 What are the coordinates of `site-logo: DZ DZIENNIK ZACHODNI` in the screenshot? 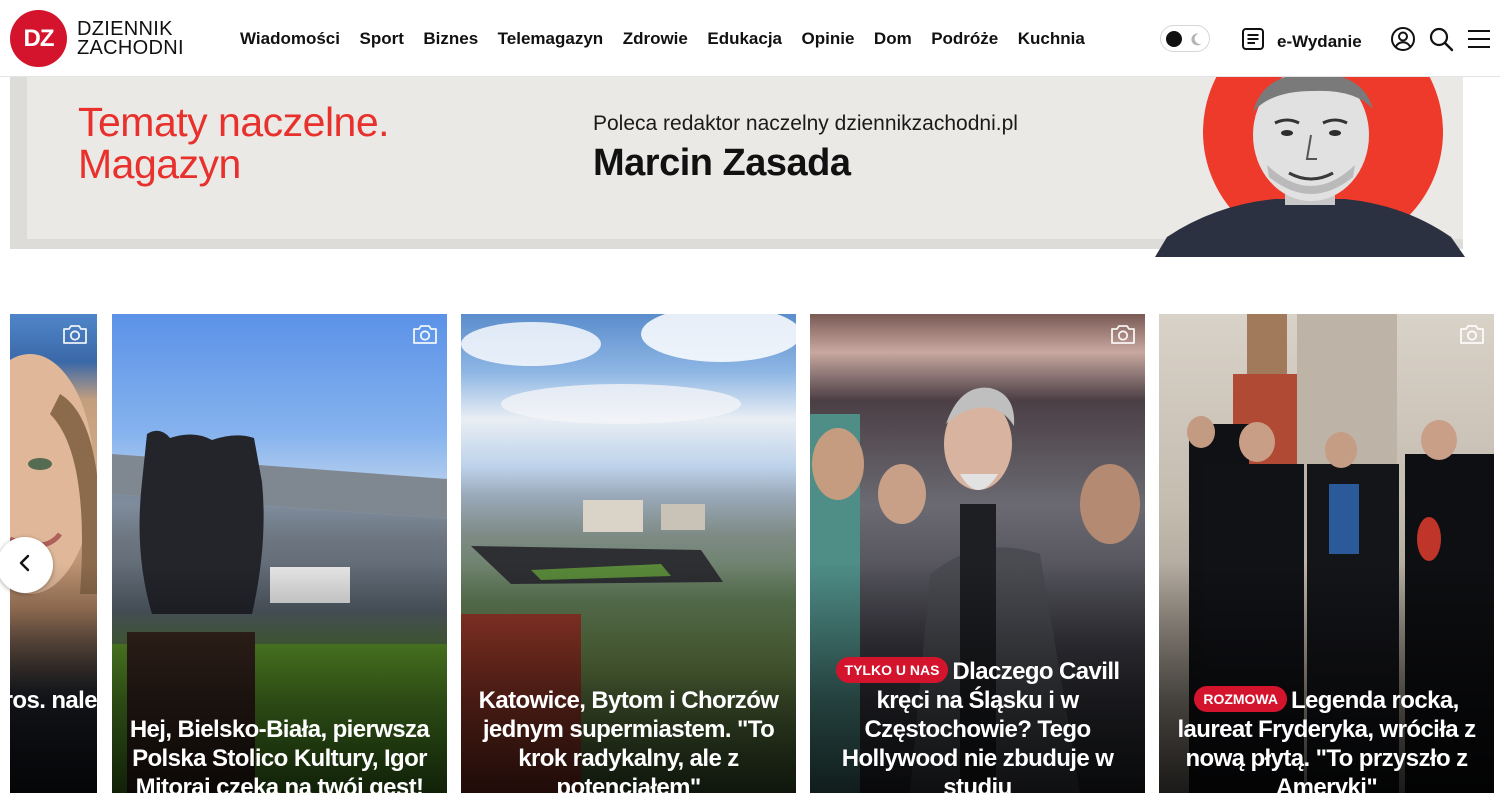 It's located at (97, 38).